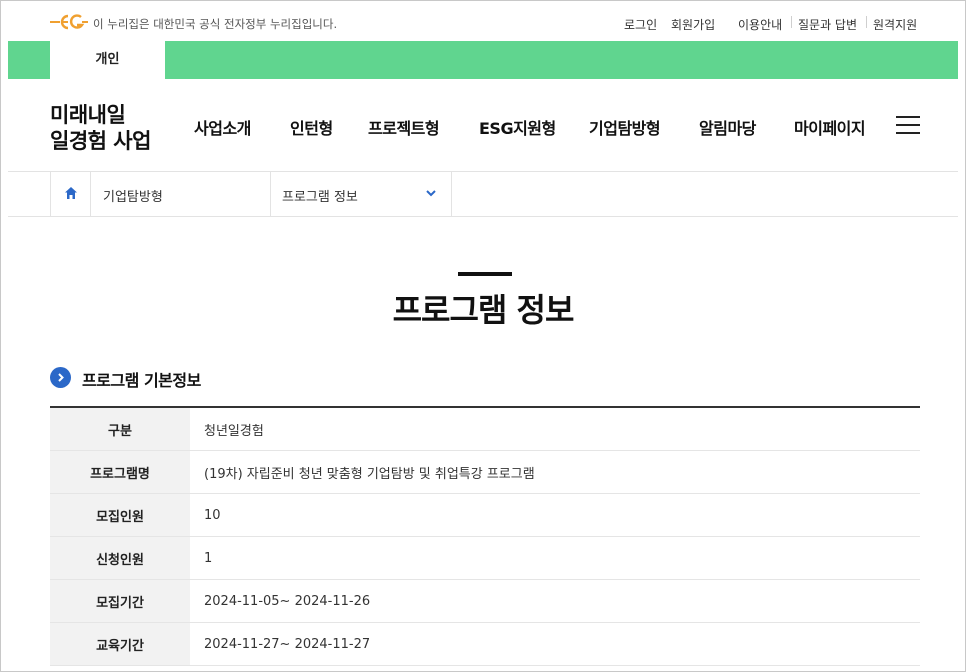 This screenshot has width=966, height=672. I want to click on remote-support-link: 원격지원, so click(895, 24).